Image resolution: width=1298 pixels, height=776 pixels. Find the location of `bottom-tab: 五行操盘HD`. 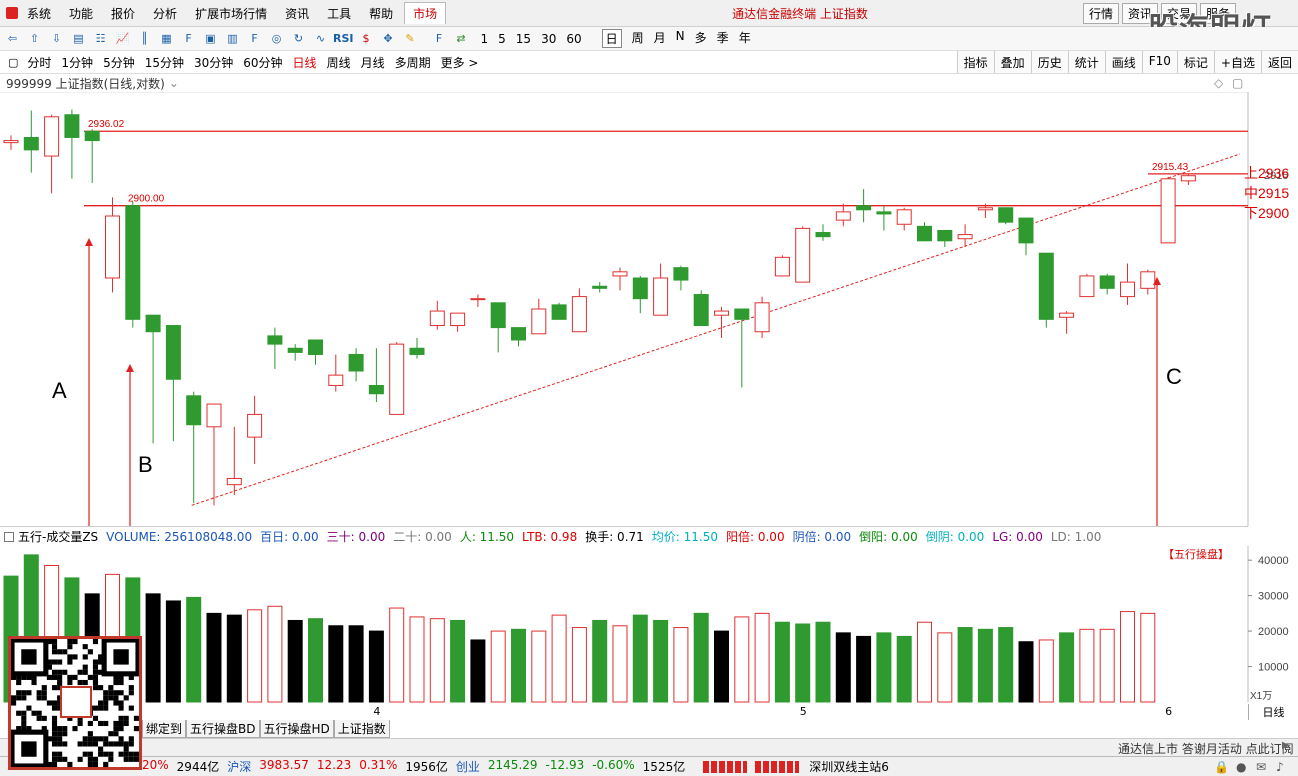

bottom-tab: 五行操盘HD is located at coordinates (296, 729).